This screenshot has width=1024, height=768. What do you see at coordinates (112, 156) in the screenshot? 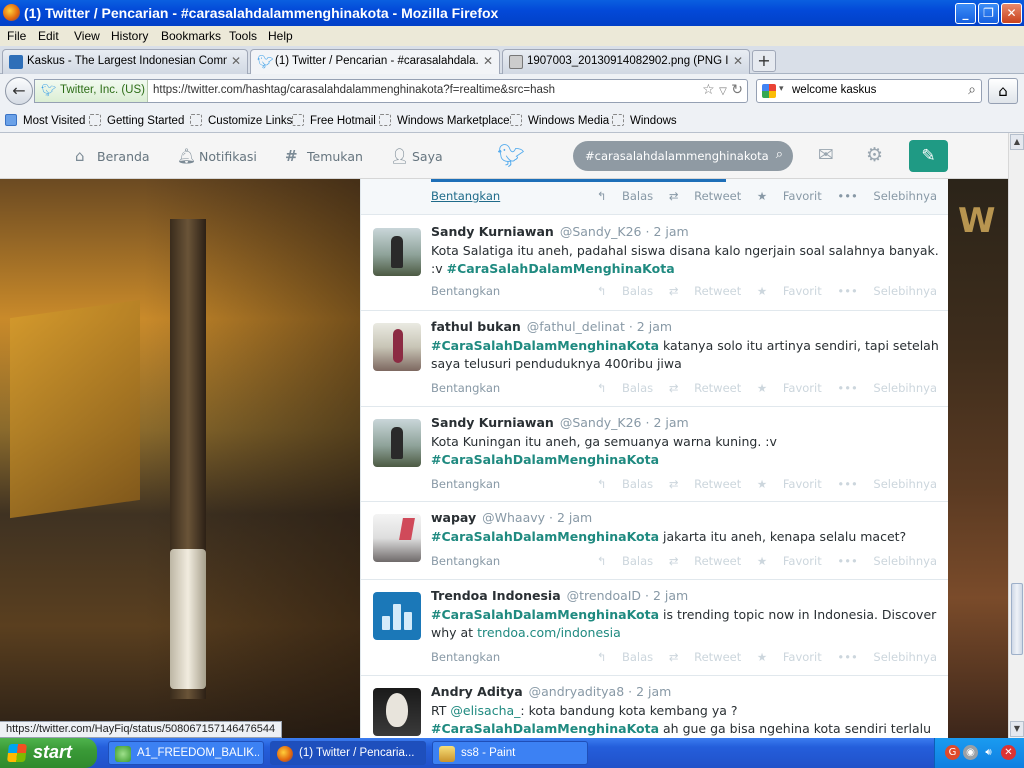
I see `nav-beranda: ⌂ Beranda` at bounding box center [112, 156].